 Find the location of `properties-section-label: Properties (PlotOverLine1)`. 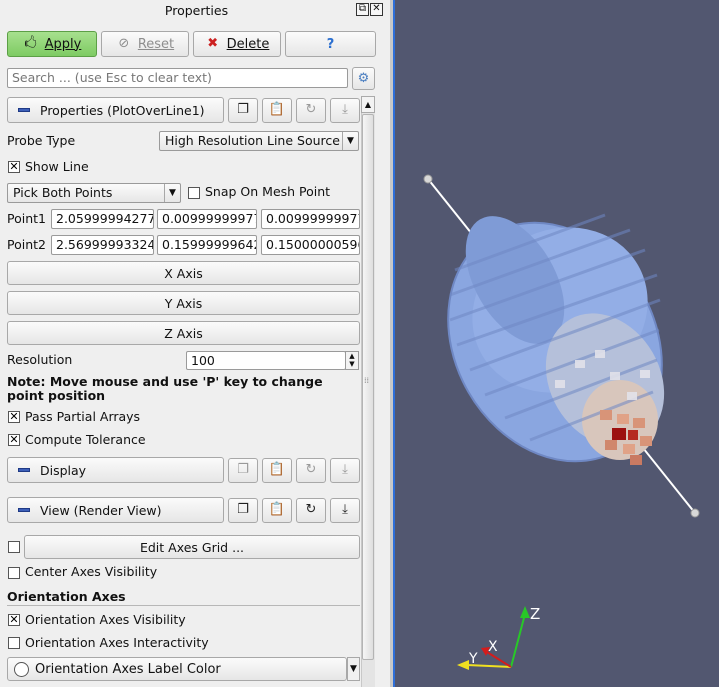

properties-section-label: Properties (PlotOverLine1) is located at coordinates (122, 110).